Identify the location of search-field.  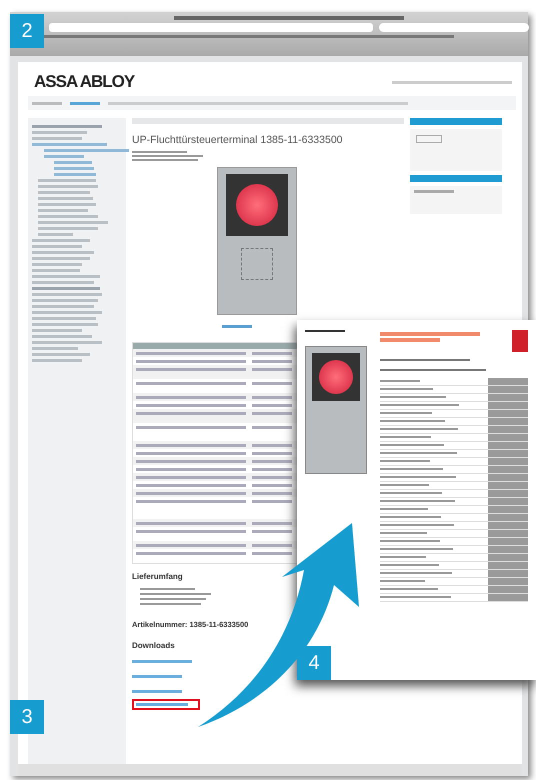
(454, 27).